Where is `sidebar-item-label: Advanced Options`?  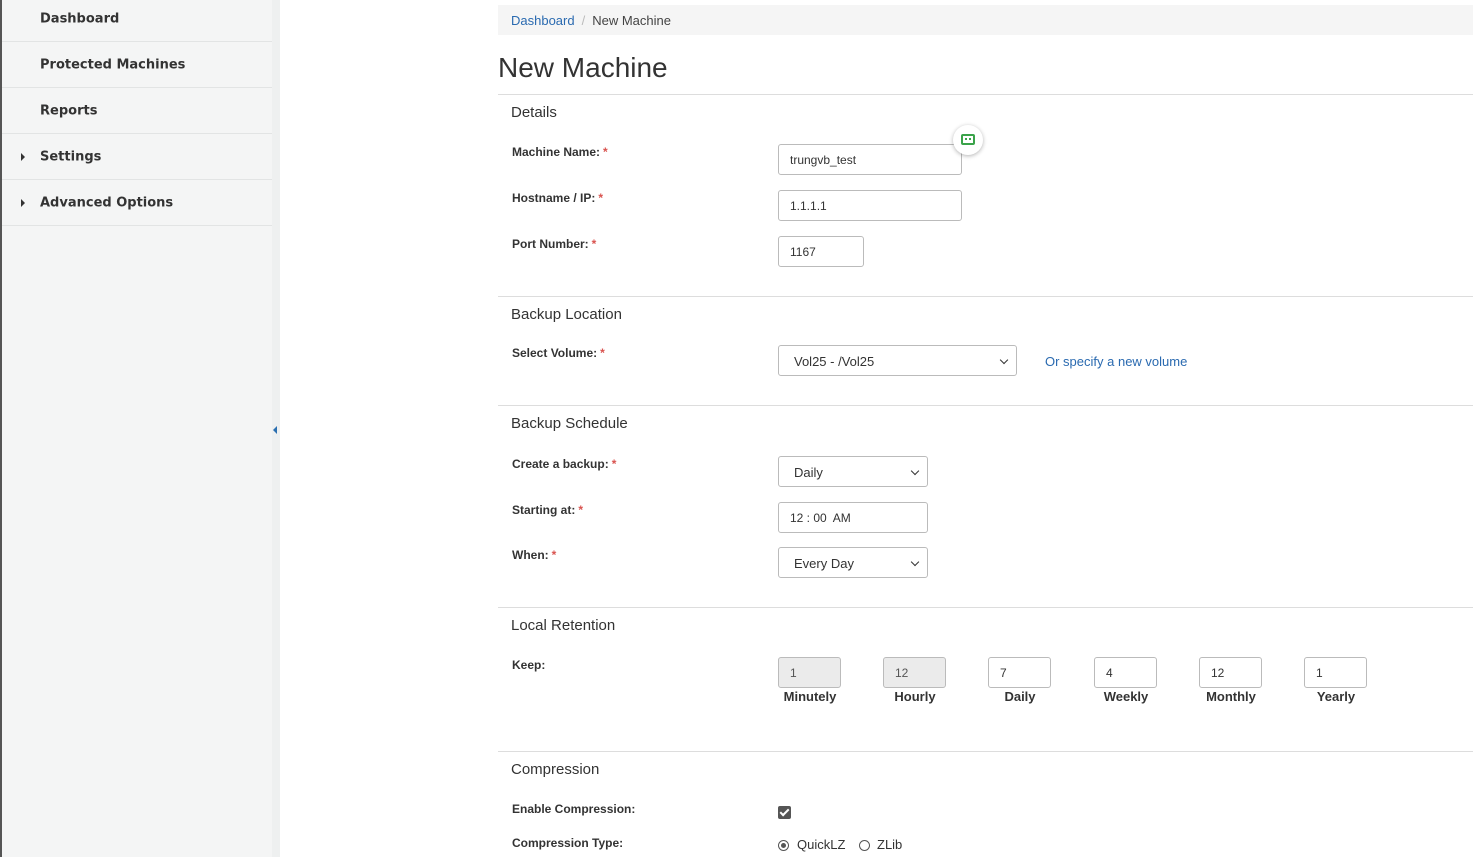
sidebar-item-label: Advanced Options is located at coordinates (107, 202).